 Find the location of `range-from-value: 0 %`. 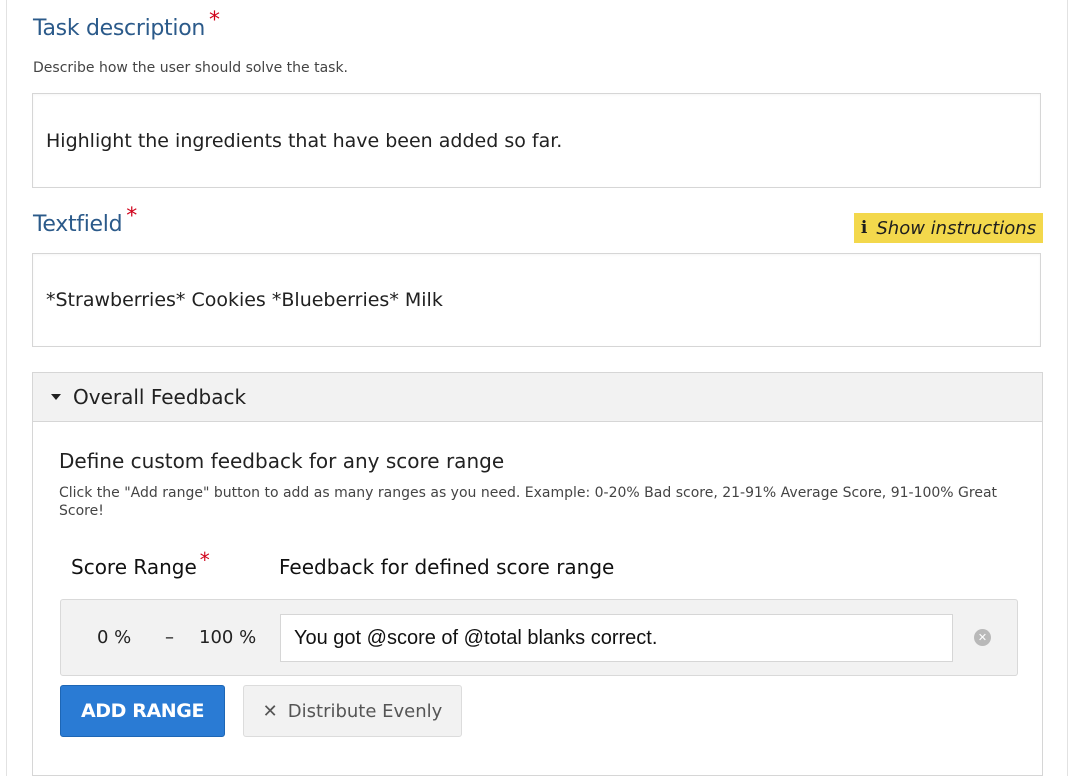

range-from-value: 0 % is located at coordinates (114, 637).